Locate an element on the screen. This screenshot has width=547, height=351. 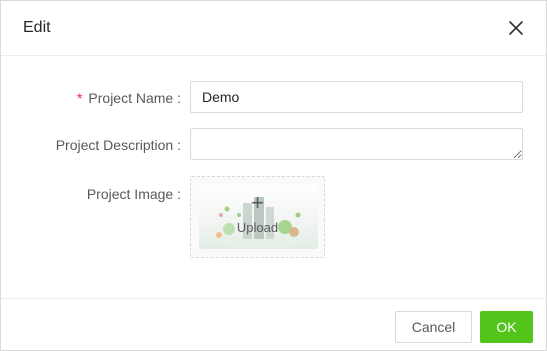
project-name-label-text: Project Name : is located at coordinates (134, 98).